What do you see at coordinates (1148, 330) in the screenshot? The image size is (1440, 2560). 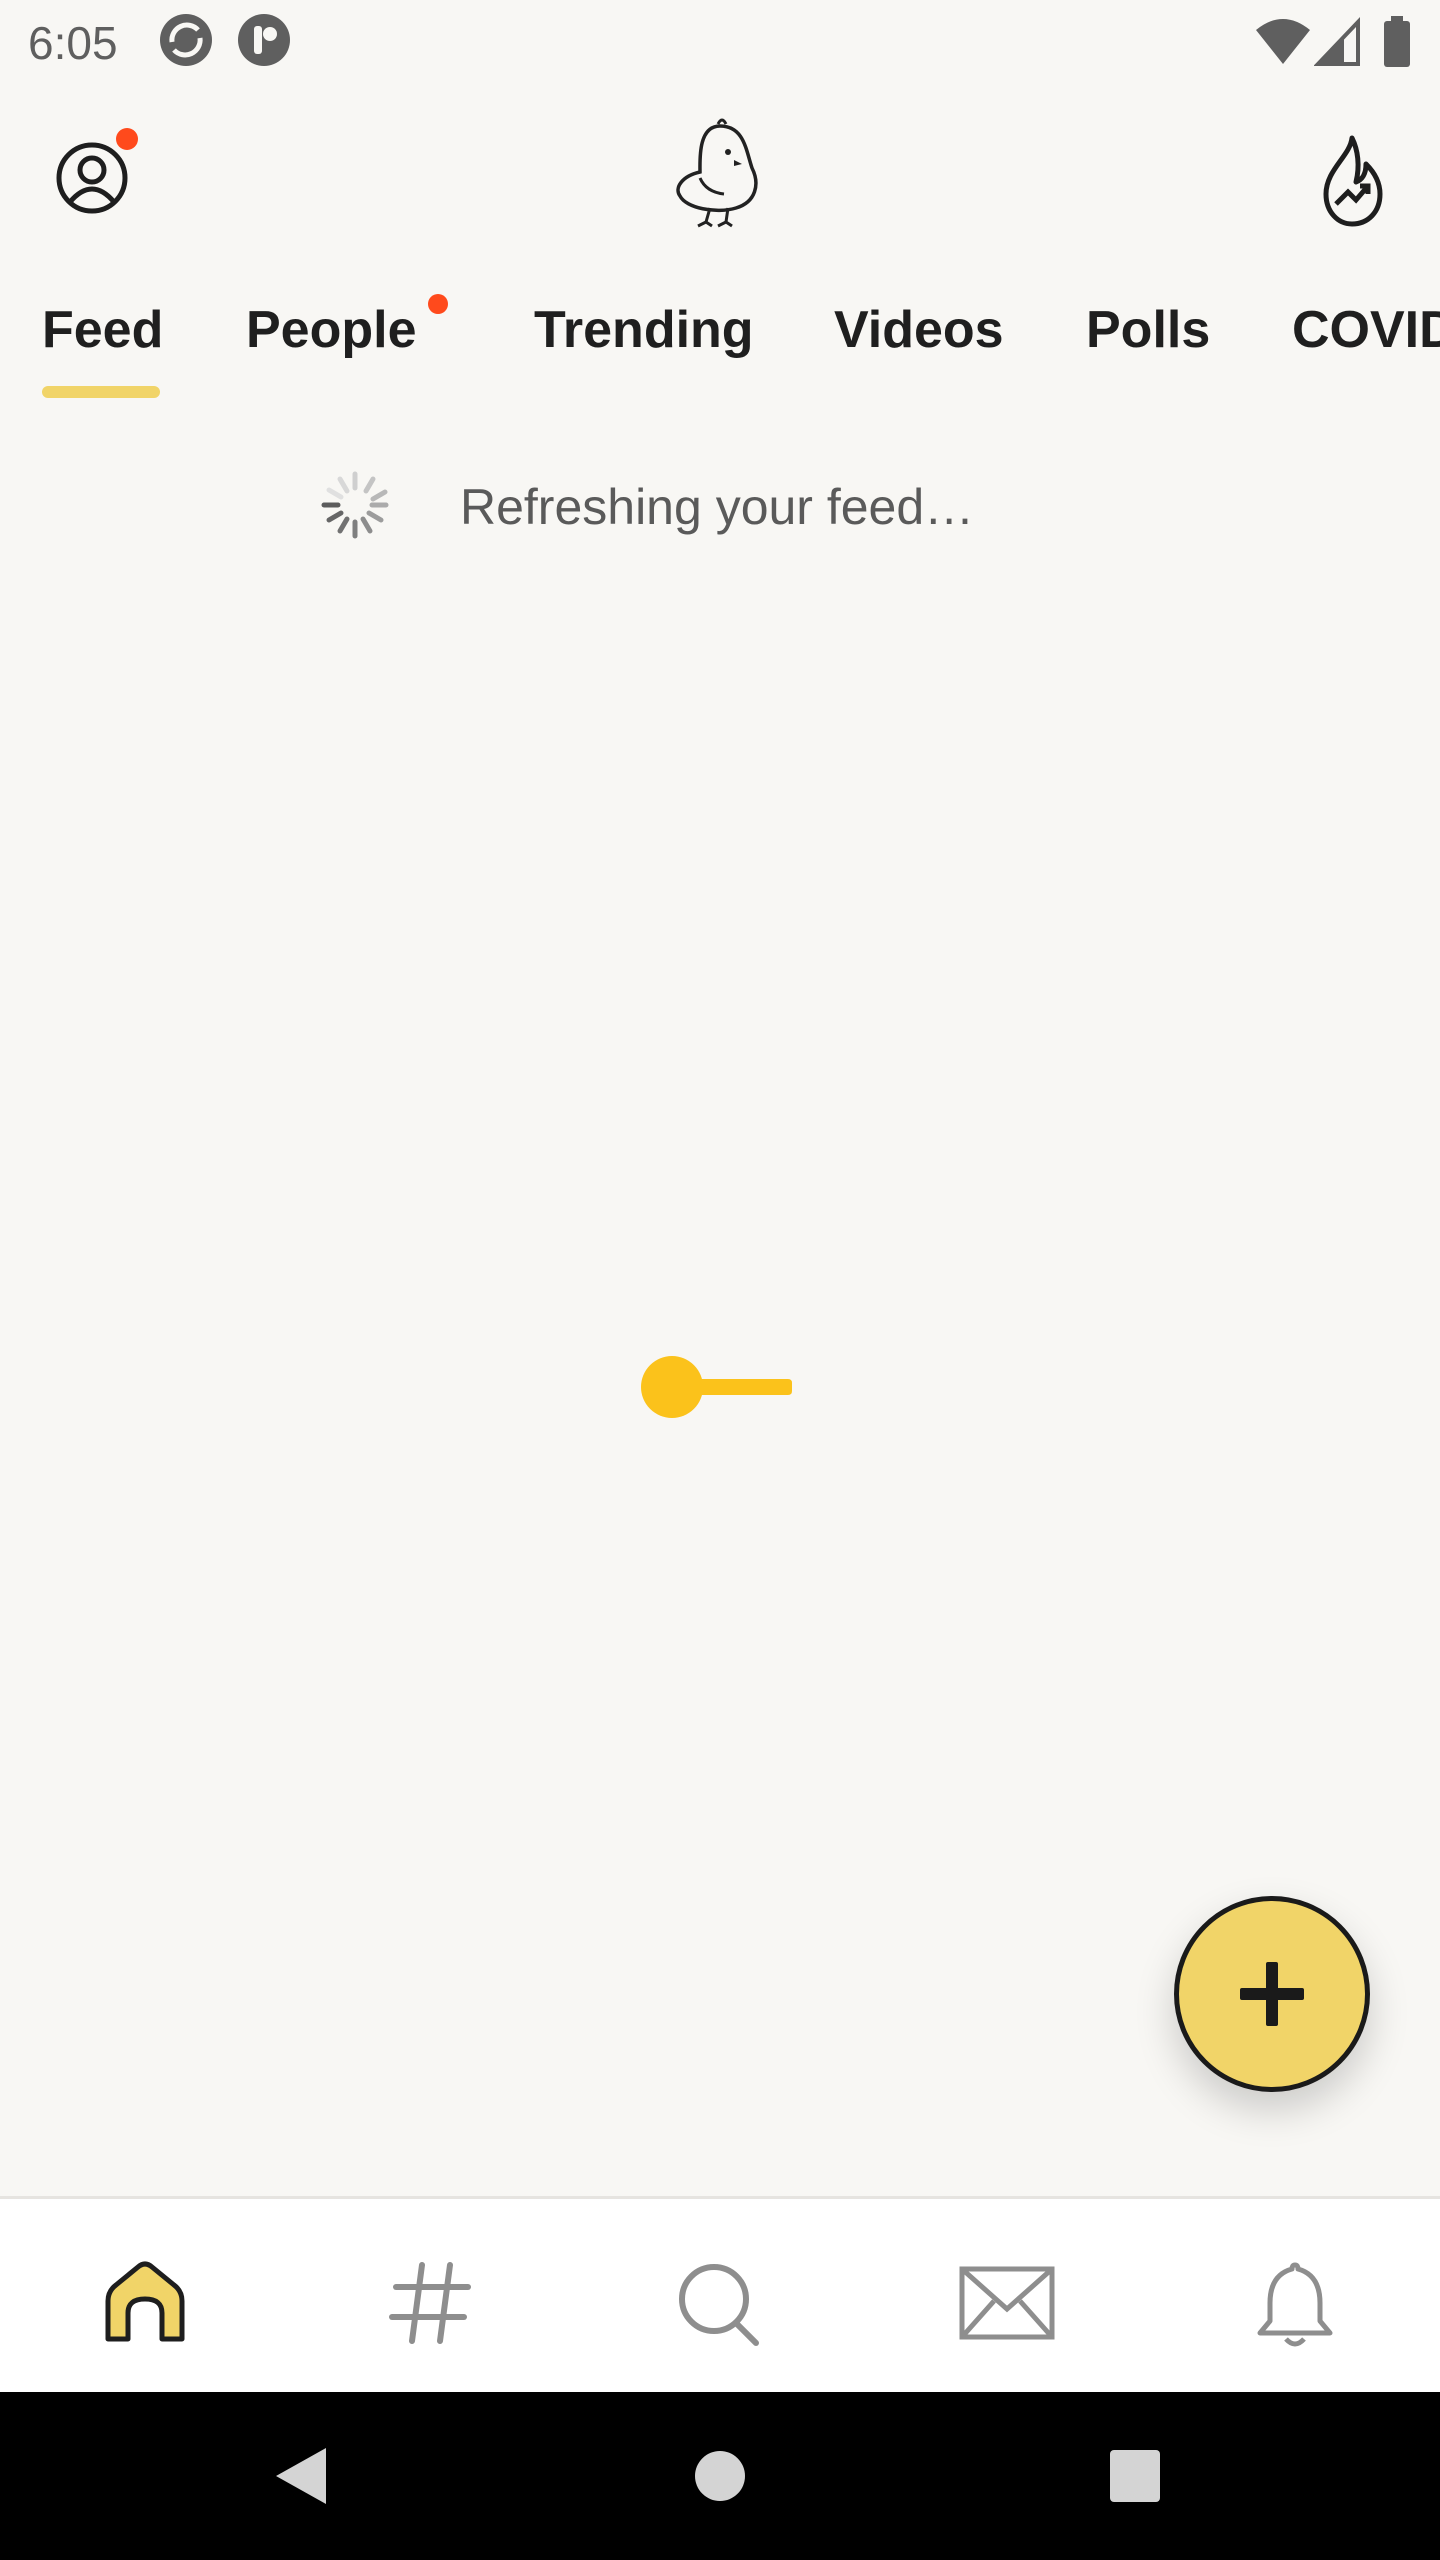 I see `tab-polls: Polls` at bounding box center [1148, 330].